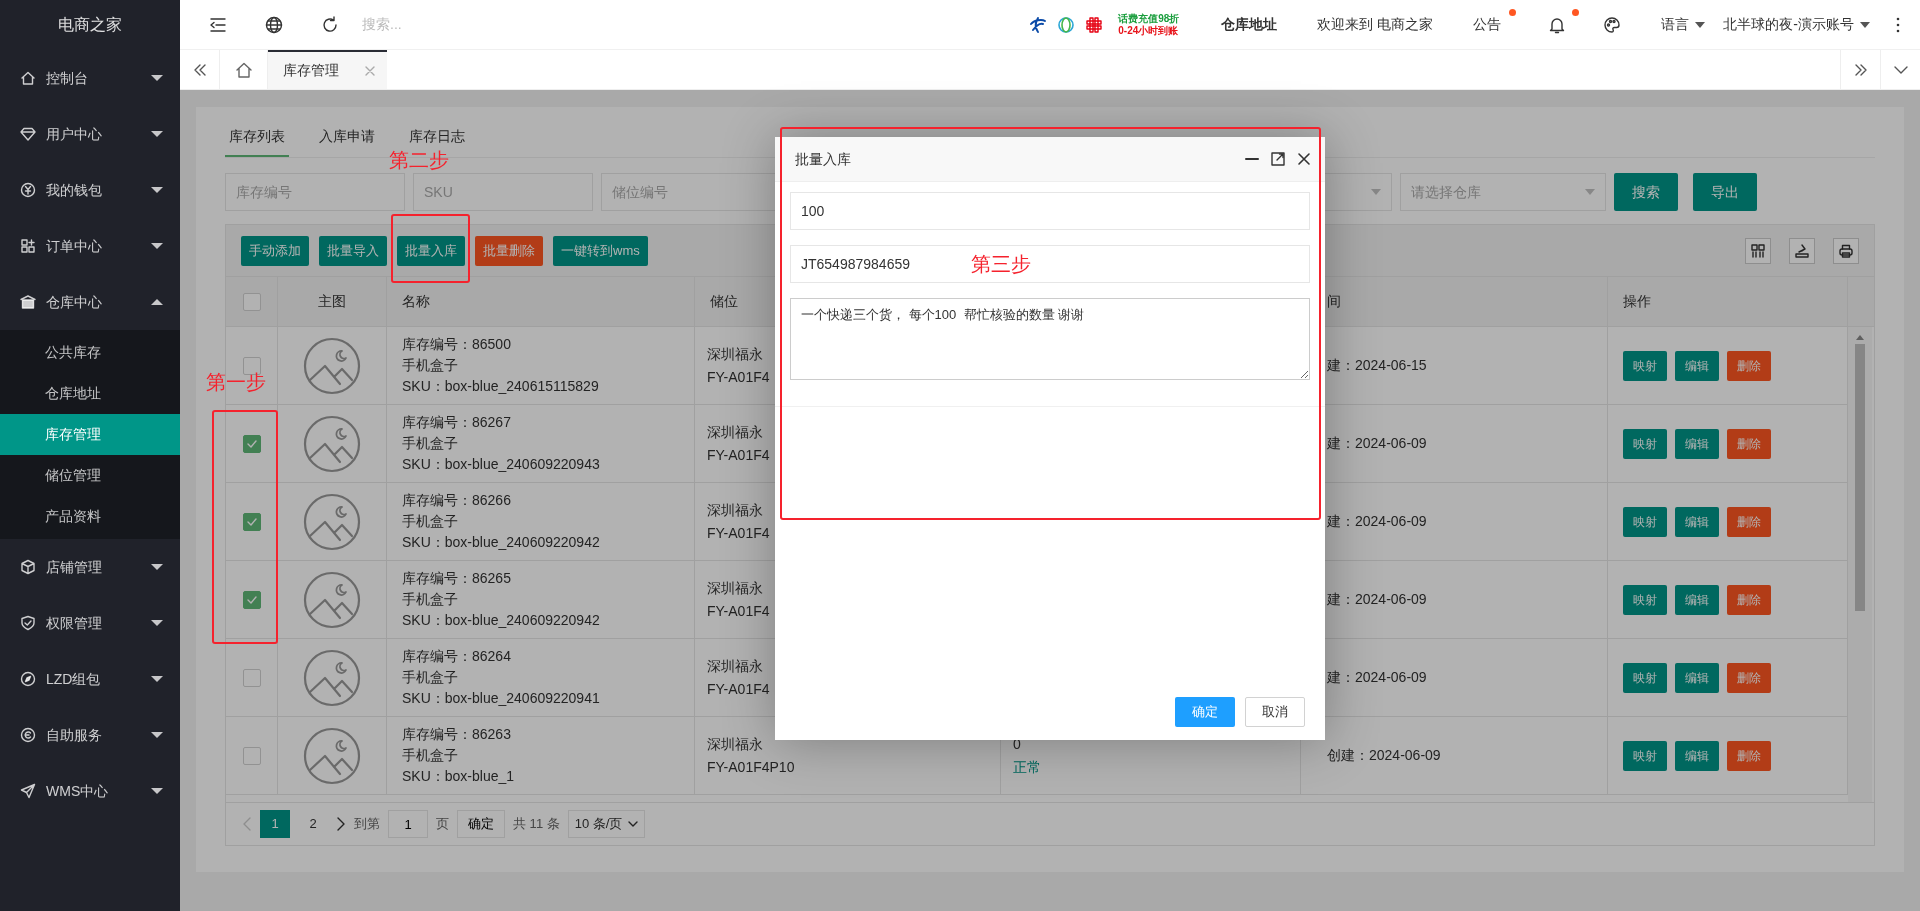  Describe the element at coordinates (90, 623) in the screenshot. I see `sidebar-item: 权限管理` at that location.